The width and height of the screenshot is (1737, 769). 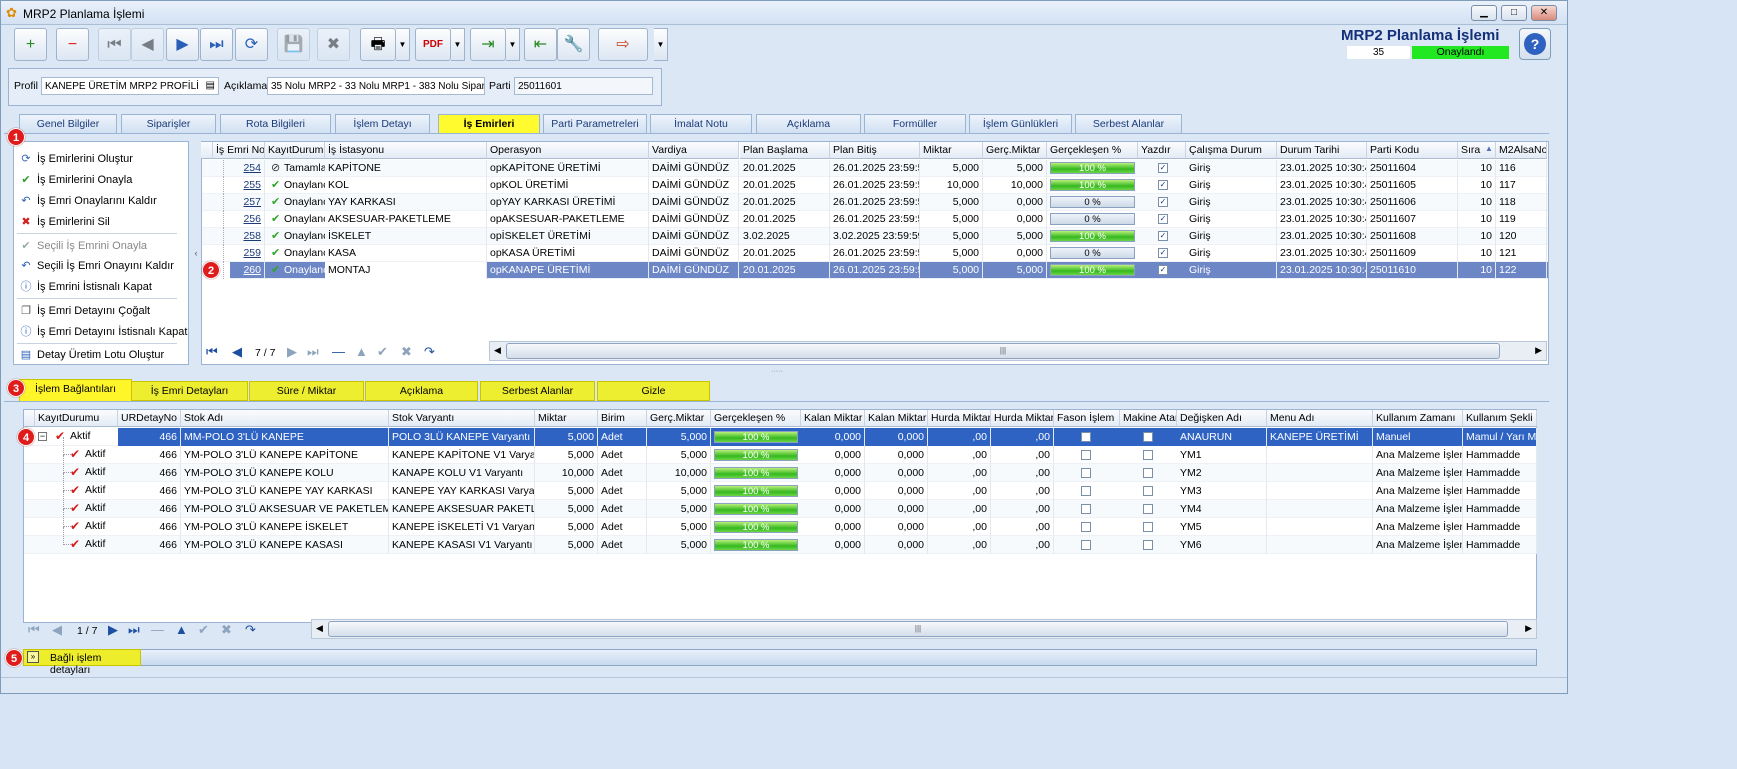 What do you see at coordinates (275, 124) in the screenshot?
I see `tab-rota-bilgileri: Rota Bilgileri` at bounding box center [275, 124].